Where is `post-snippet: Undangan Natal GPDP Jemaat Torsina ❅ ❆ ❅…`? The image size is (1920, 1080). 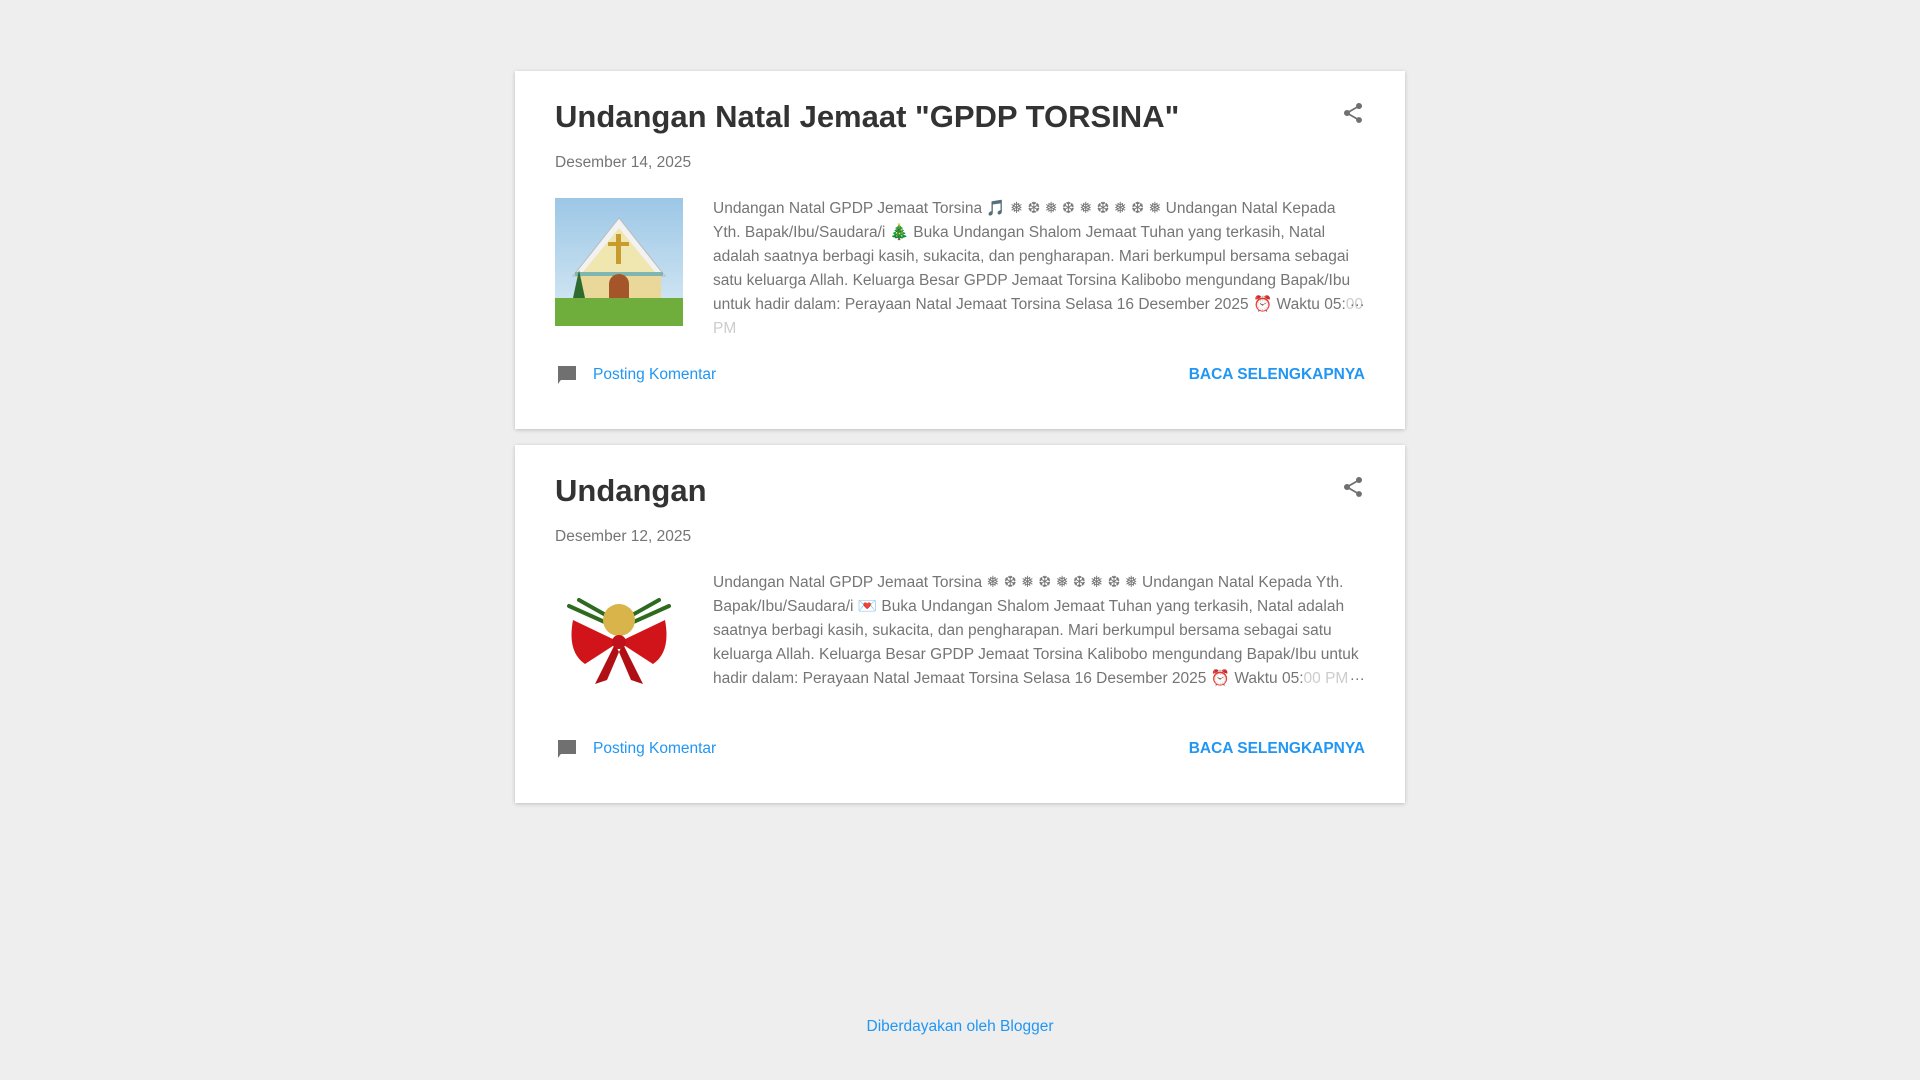
post-snippet: Undangan Natal GPDP Jemaat Torsina ❅ ❆ ❅… is located at coordinates (1039, 631).